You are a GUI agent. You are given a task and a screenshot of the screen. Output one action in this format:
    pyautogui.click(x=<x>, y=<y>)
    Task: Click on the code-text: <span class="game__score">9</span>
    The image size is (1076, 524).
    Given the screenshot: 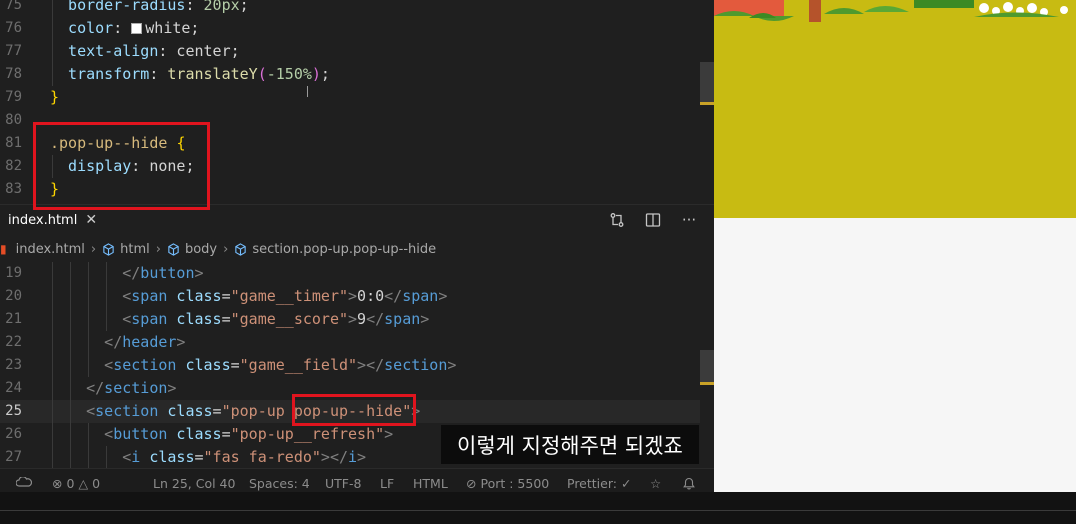 What is the action you would take?
    pyautogui.click(x=275, y=319)
    